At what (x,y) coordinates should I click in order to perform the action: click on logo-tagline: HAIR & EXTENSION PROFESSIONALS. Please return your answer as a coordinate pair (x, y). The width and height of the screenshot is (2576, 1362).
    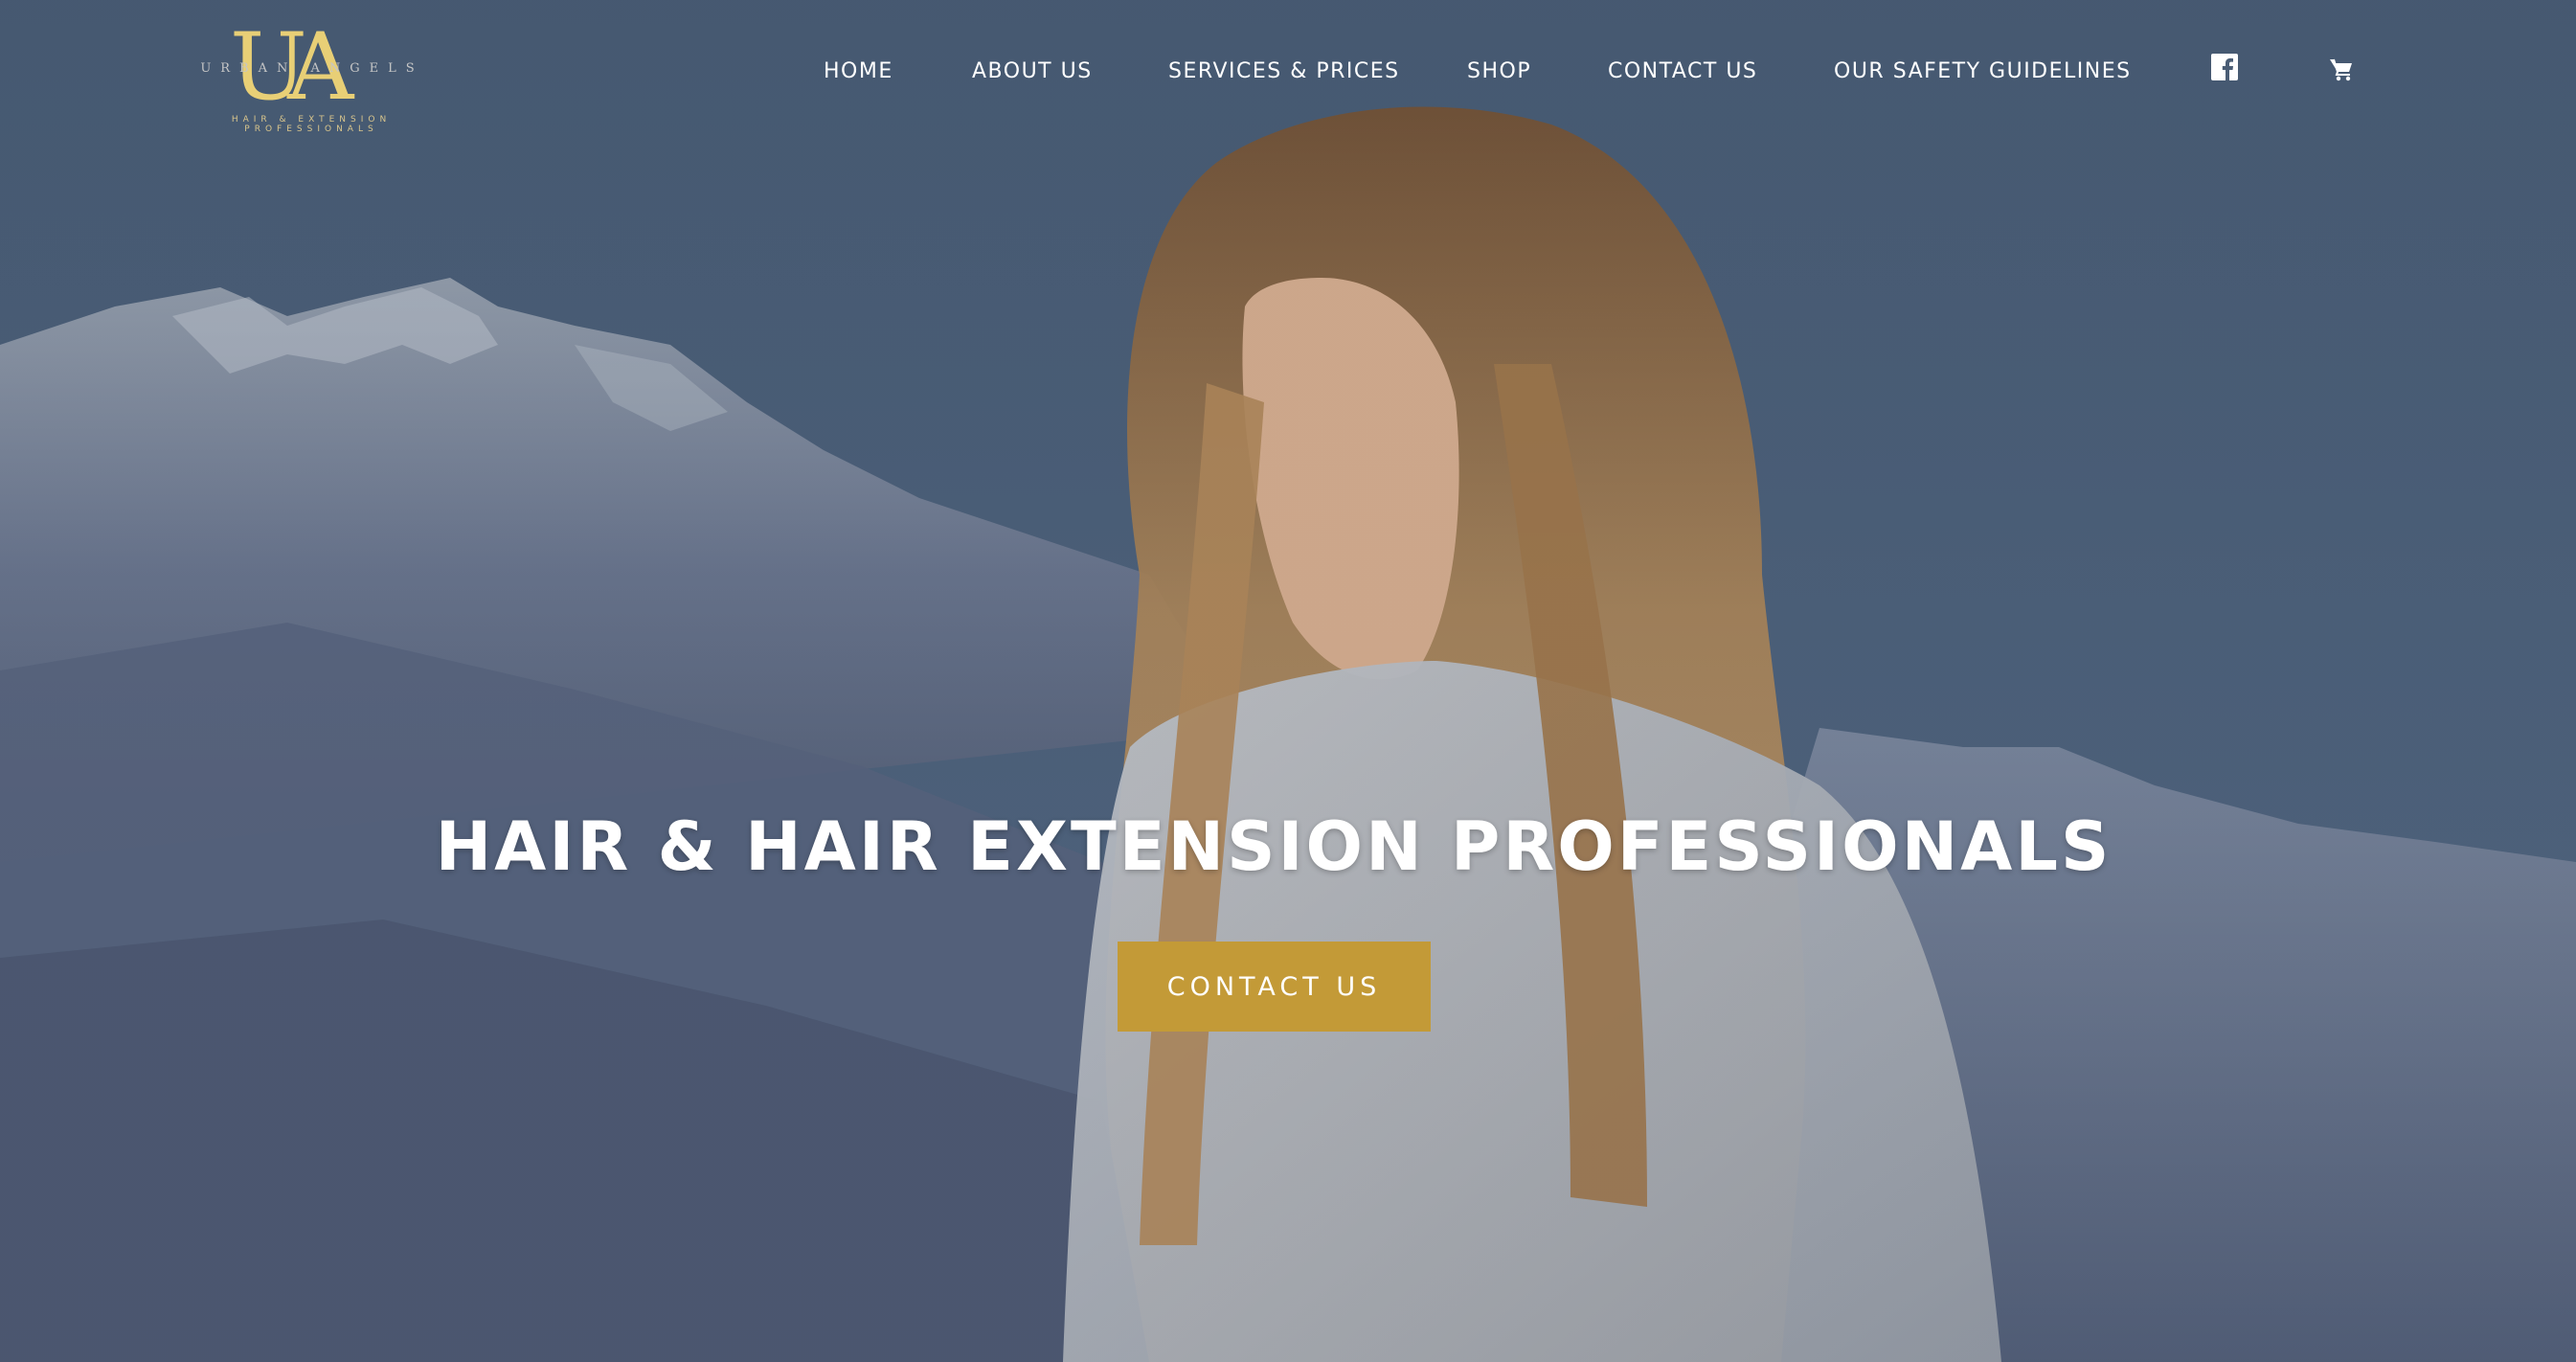
    Looking at the image, I should click on (311, 124).